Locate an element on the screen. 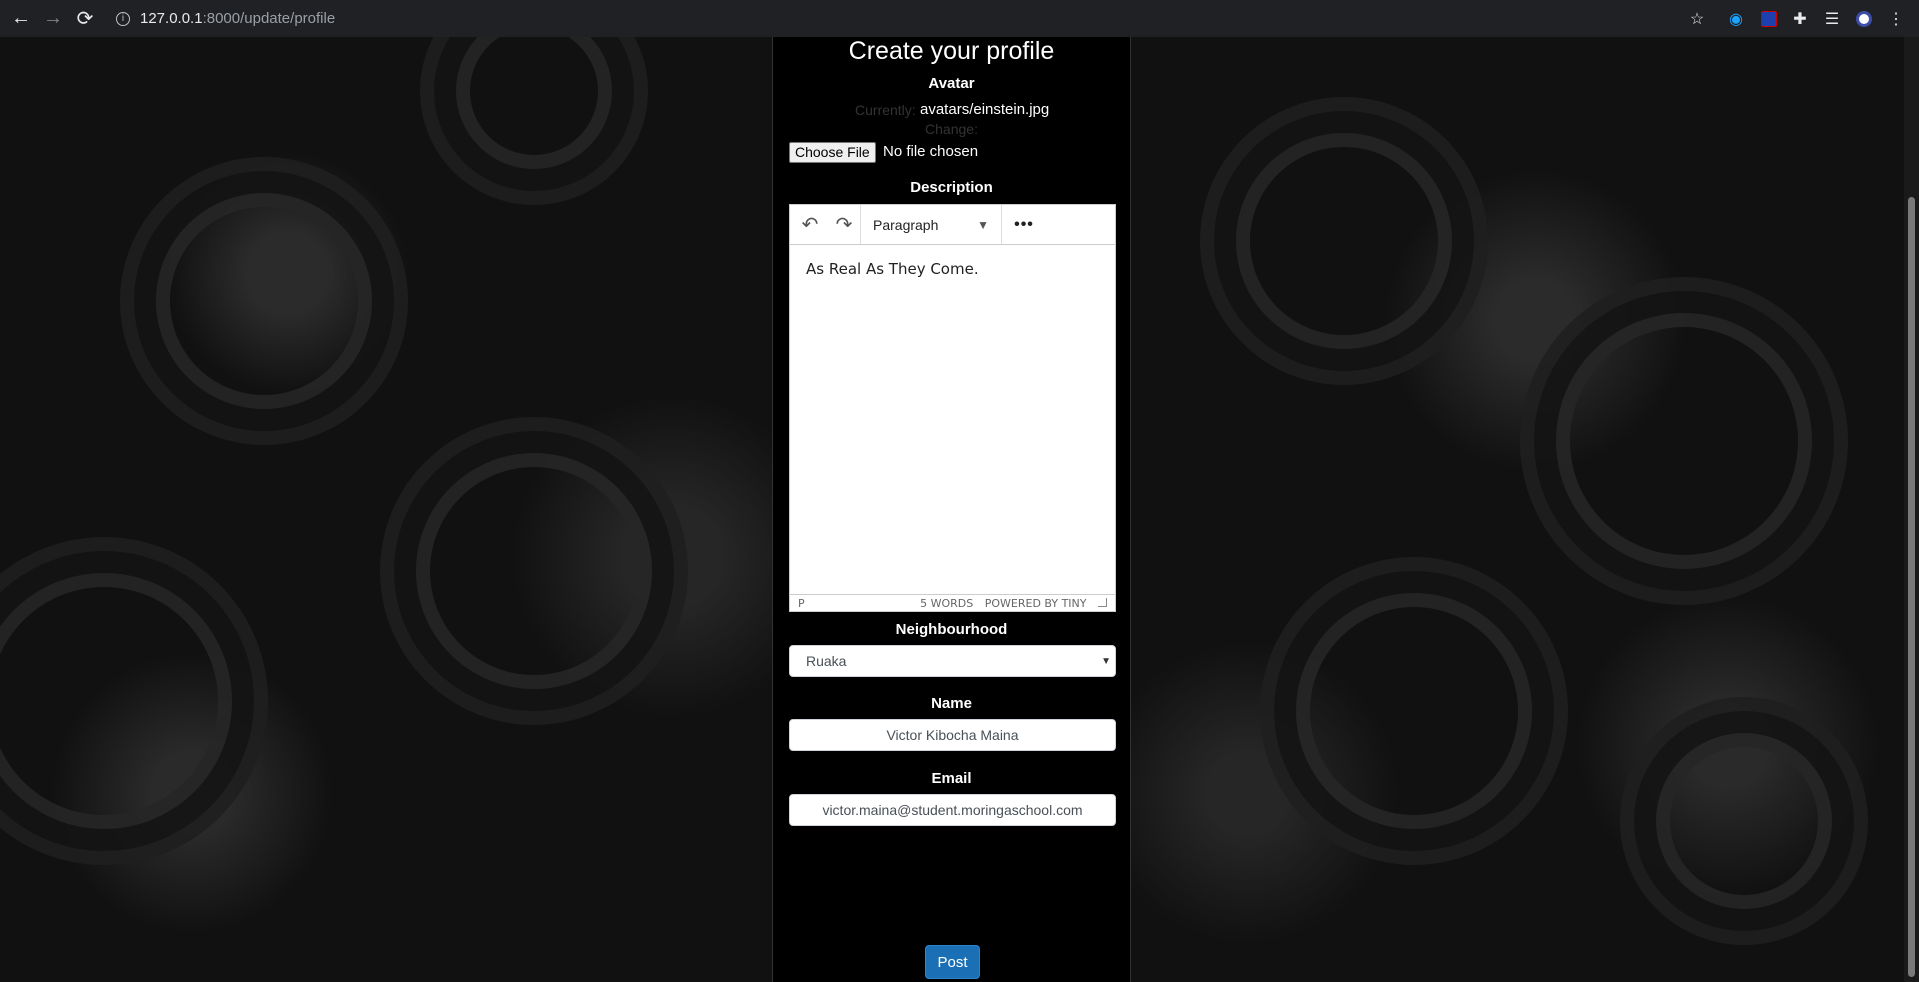 This screenshot has height=982, width=1919. reload-icon: ⟳ is located at coordinates (85, 18).